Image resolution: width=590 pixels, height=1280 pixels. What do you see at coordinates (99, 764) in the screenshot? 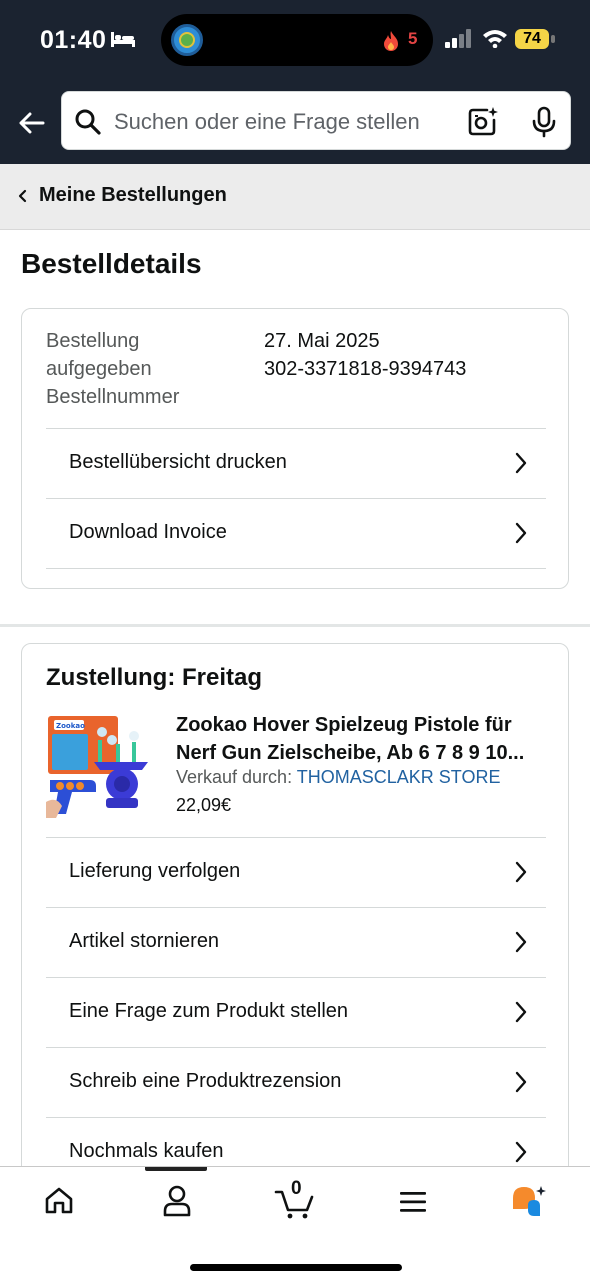
I see `product-image: Zookao` at bounding box center [99, 764].